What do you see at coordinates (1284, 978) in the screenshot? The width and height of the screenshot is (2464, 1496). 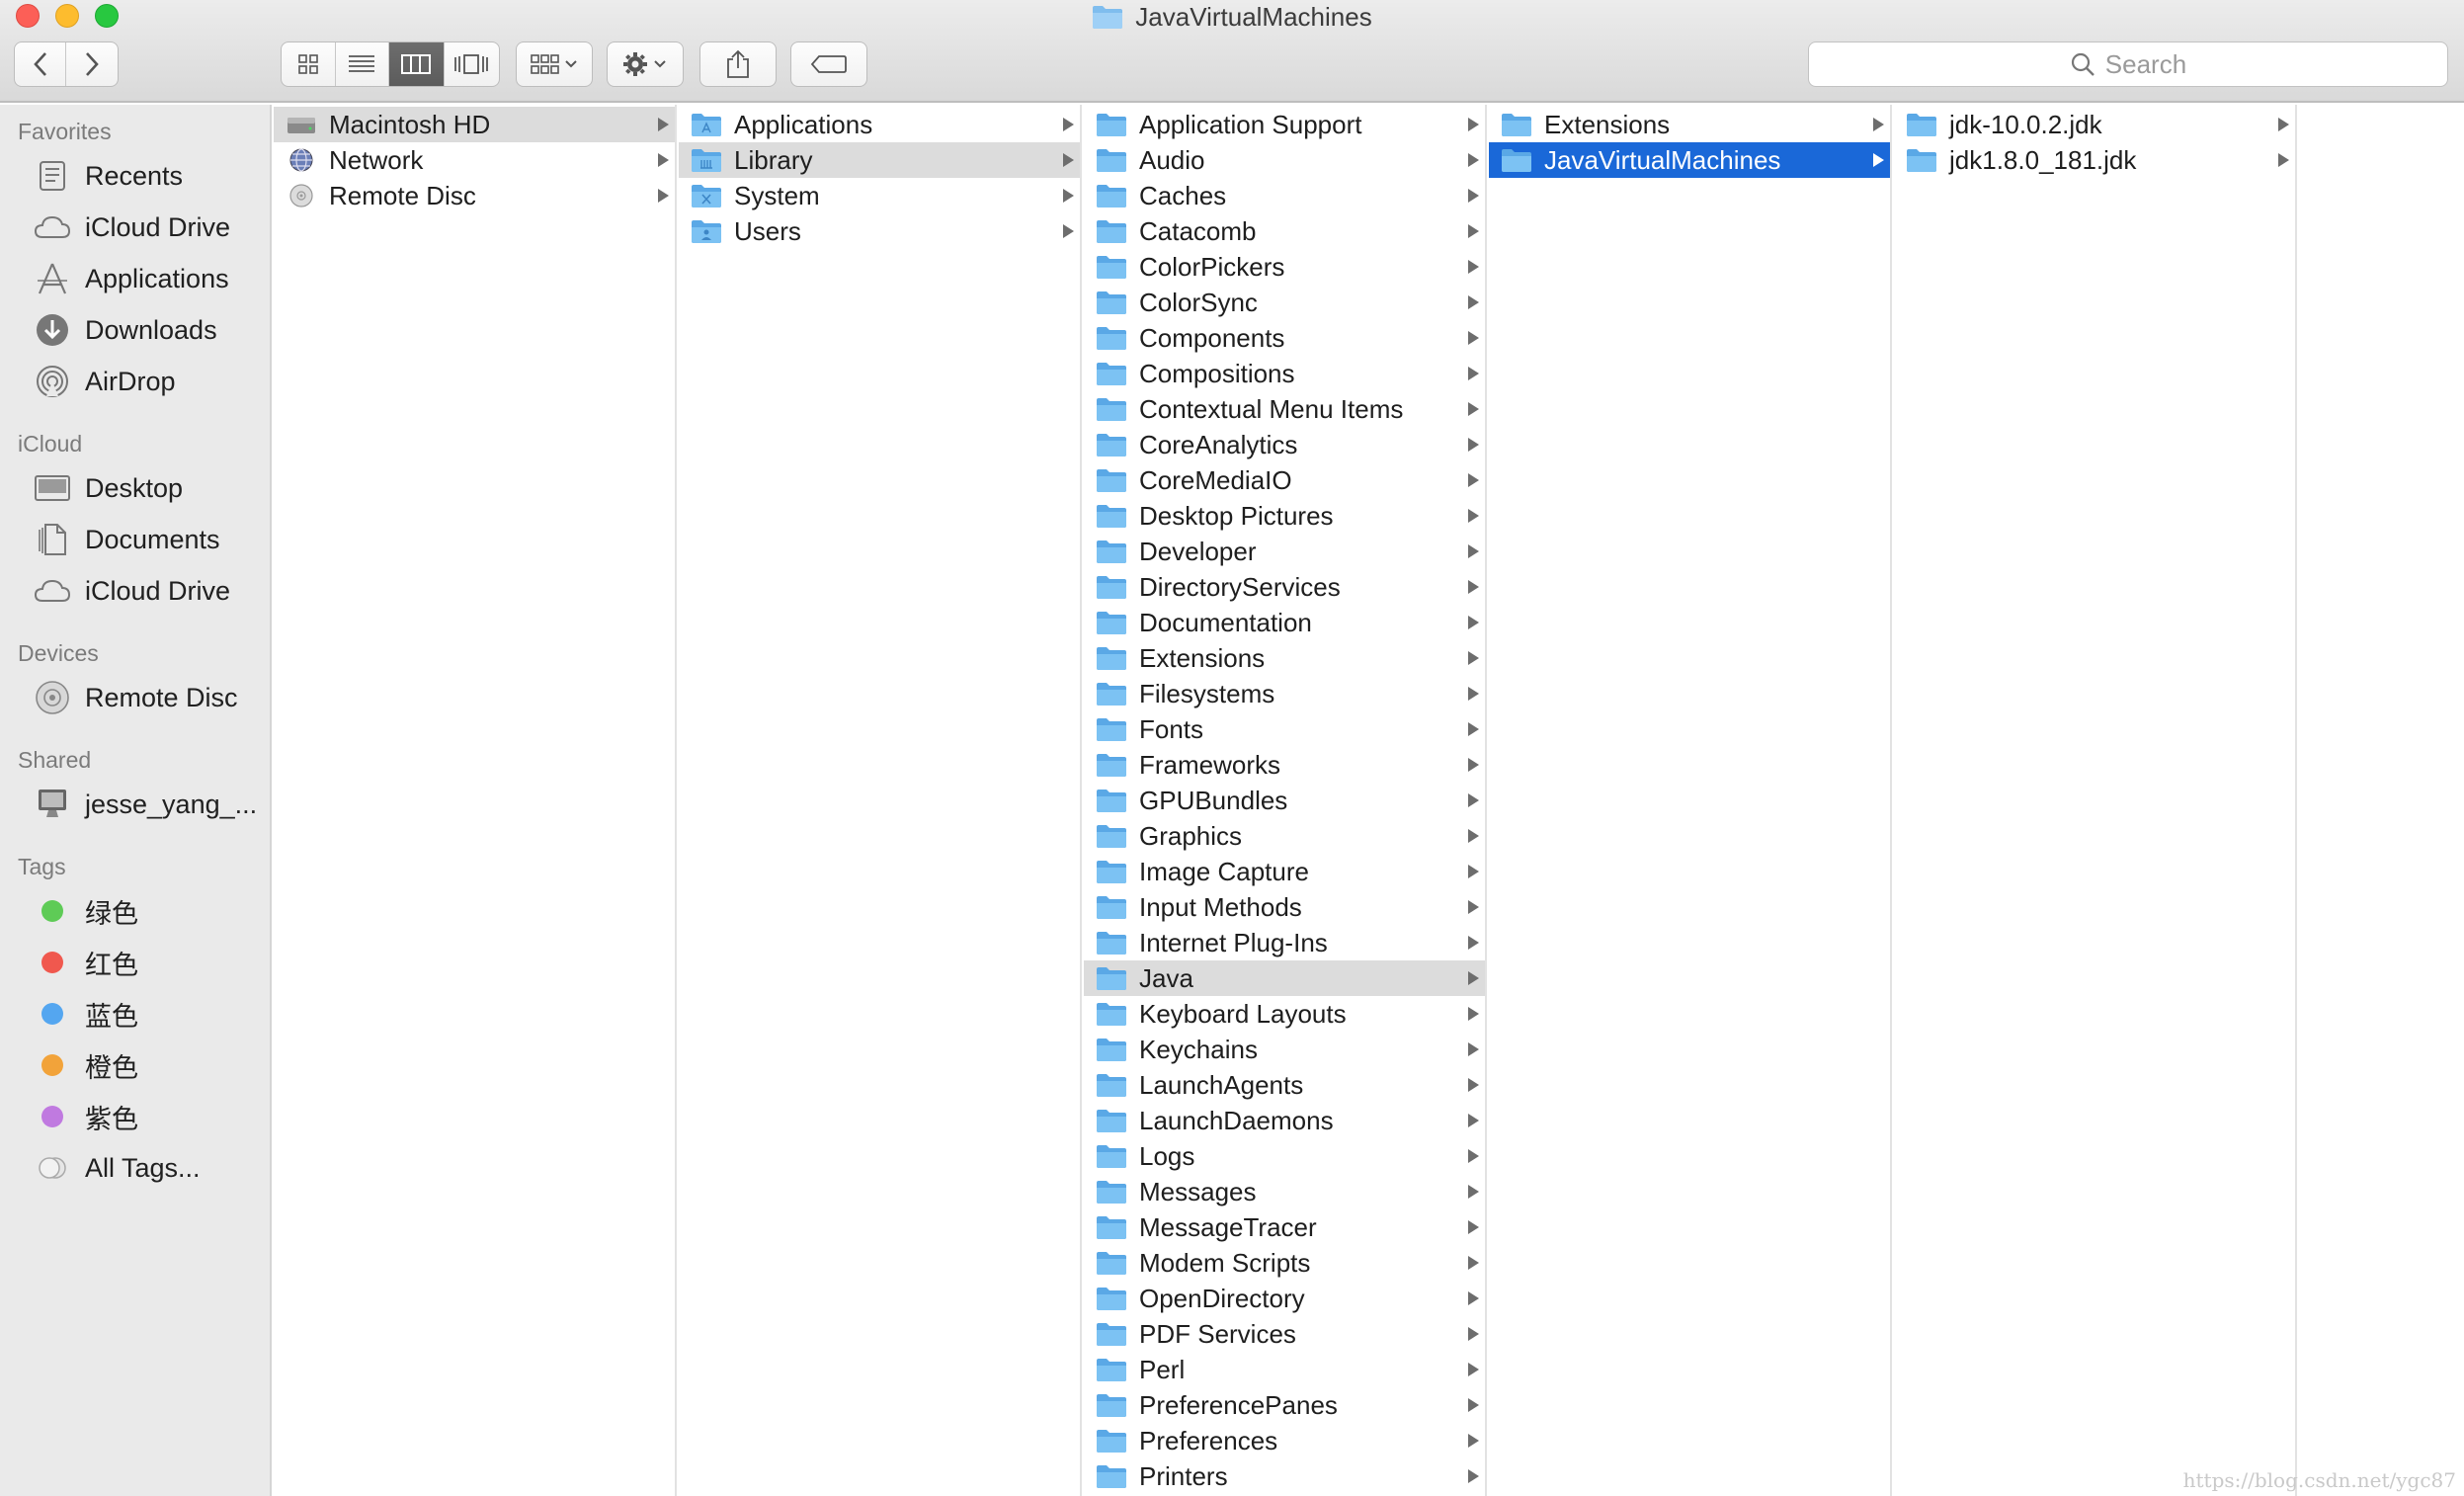 I see `column-row: Java` at bounding box center [1284, 978].